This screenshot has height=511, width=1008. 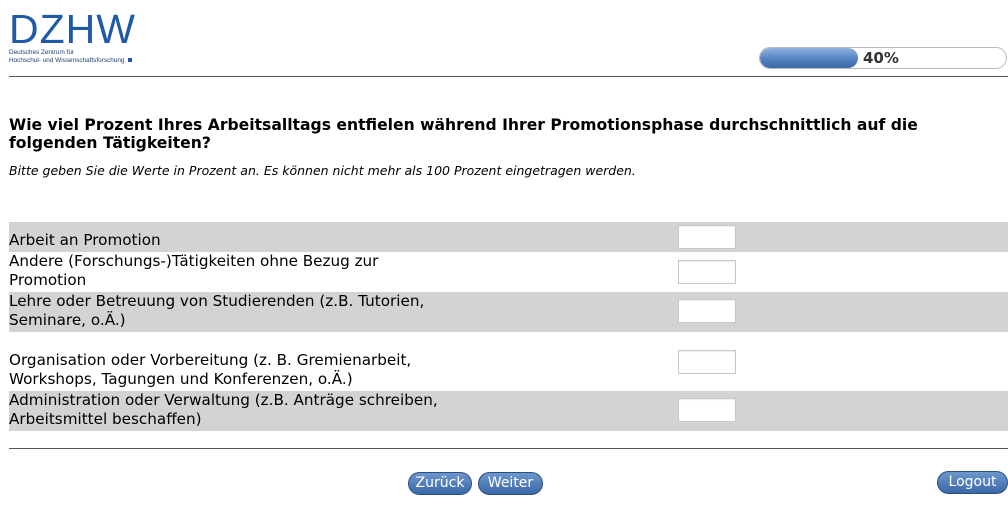 I want to click on percent-input-organisation, so click(x=707, y=362).